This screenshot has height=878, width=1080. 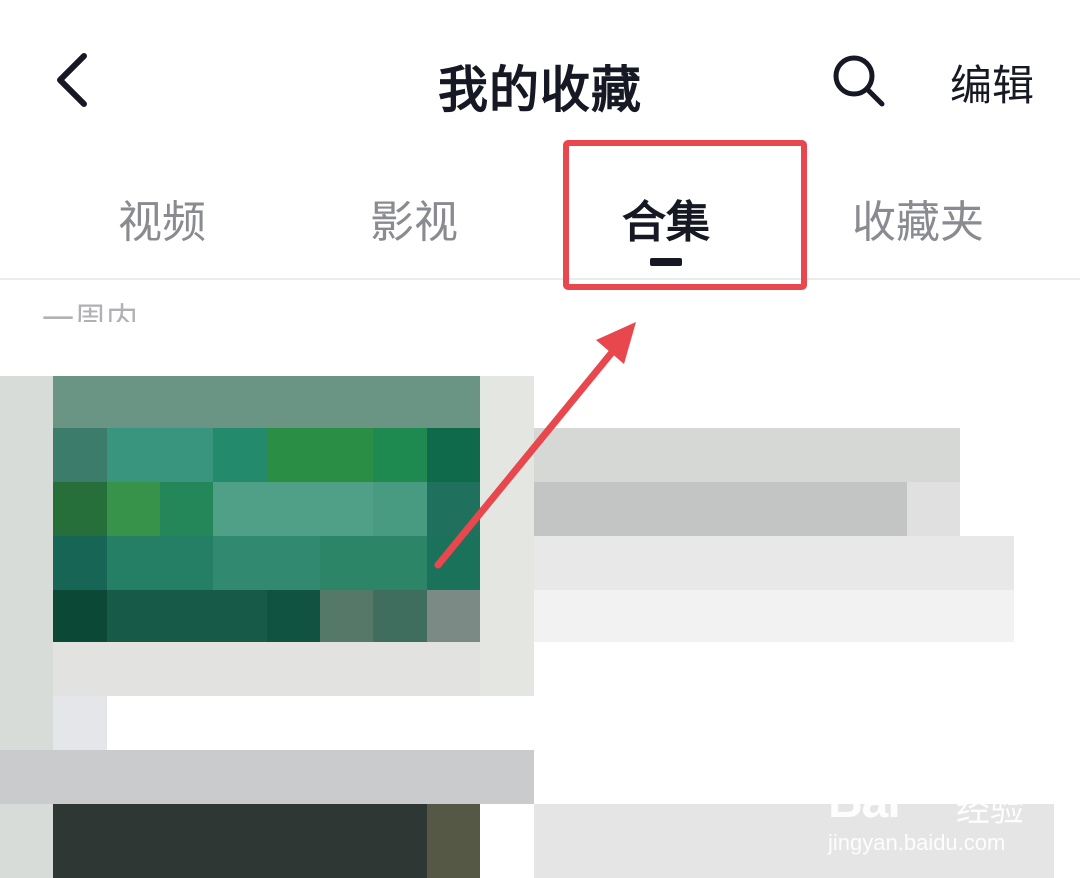 What do you see at coordinates (990, 810) in the screenshot?
I see `watermark-brand-sub: 经验` at bounding box center [990, 810].